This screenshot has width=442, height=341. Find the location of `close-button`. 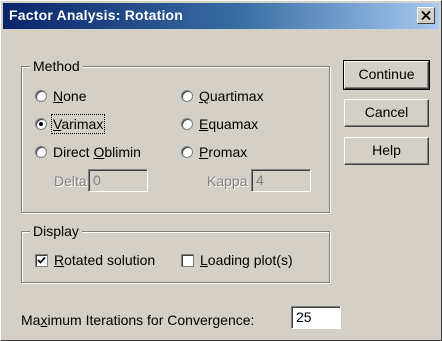

close-button is located at coordinates (426, 15).